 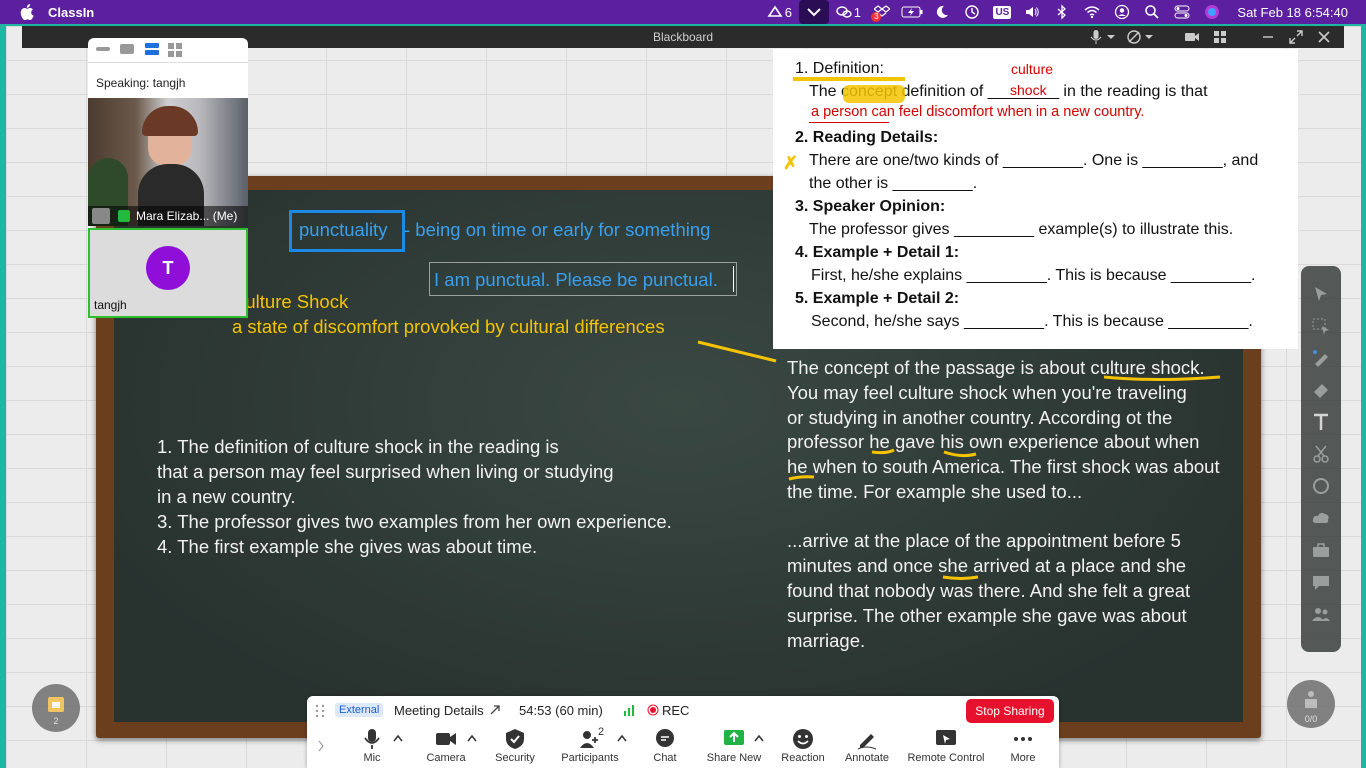 What do you see at coordinates (874, 94) in the screenshot?
I see `highlight-strike` at bounding box center [874, 94].